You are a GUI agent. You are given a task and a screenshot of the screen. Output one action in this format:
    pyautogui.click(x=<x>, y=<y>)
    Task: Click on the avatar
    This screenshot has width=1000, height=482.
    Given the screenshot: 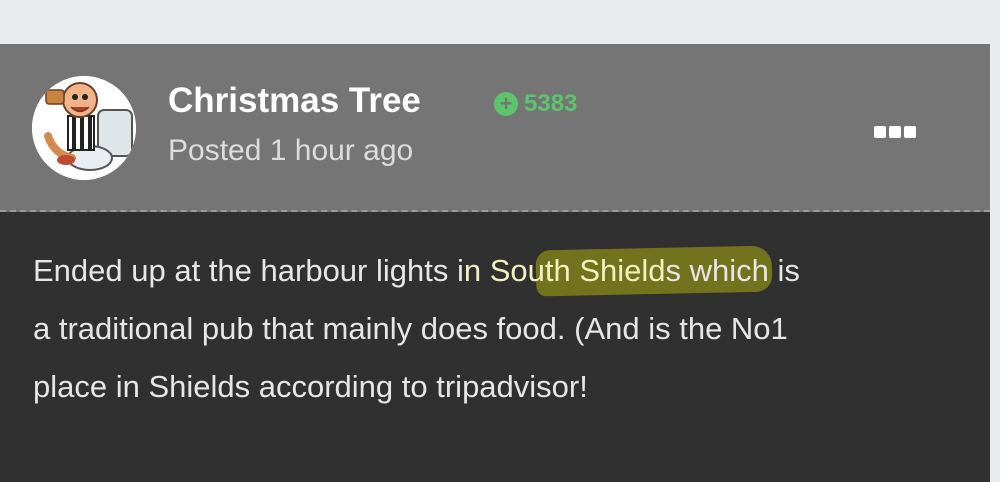 What is the action you would take?
    pyautogui.click(x=84, y=128)
    